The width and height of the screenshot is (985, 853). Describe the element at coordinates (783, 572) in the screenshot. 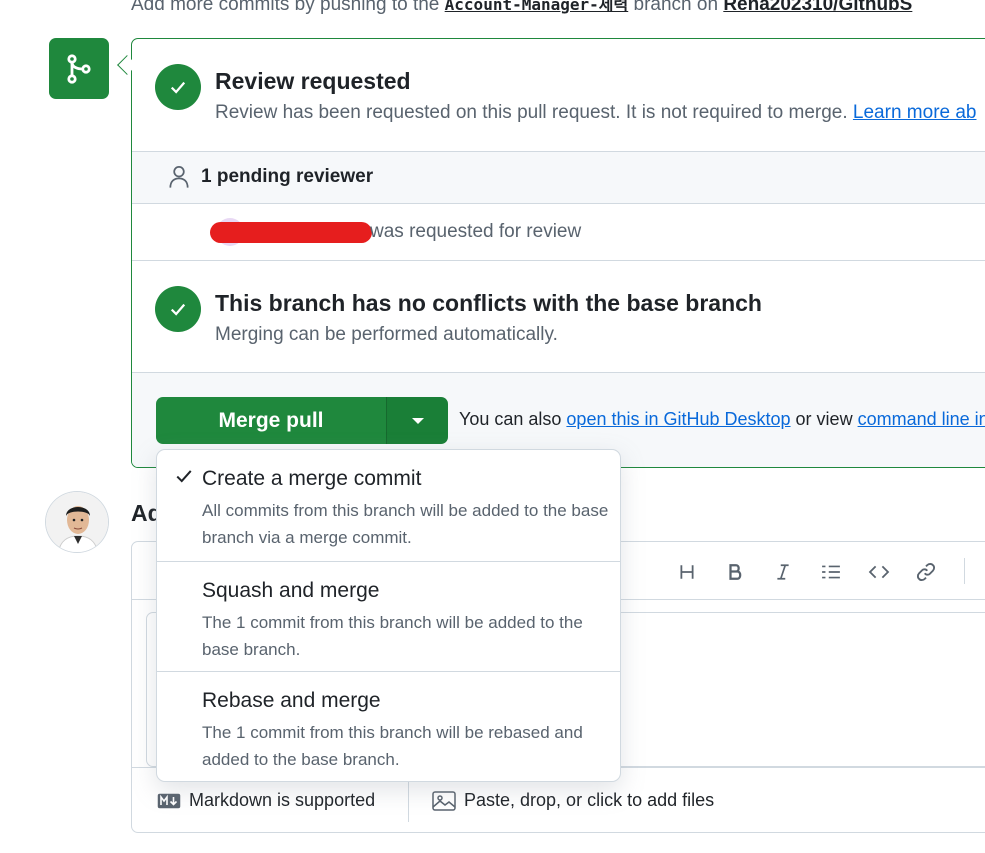

I see `italic-icon` at that location.